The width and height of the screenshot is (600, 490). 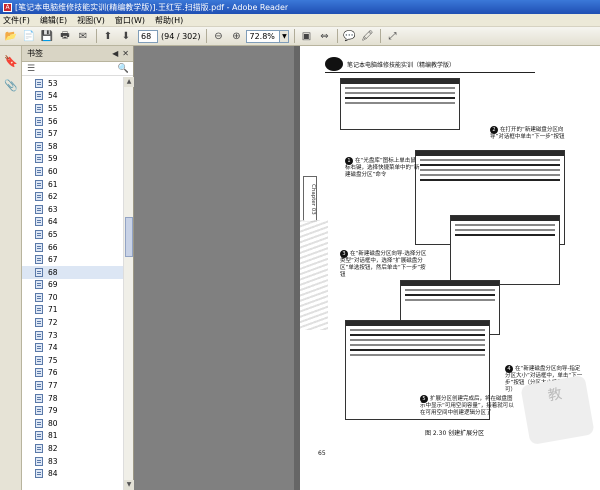 What do you see at coordinates (306, 36) in the screenshot?
I see `fit-page-icon: ▣` at bounding box center [306, 36].